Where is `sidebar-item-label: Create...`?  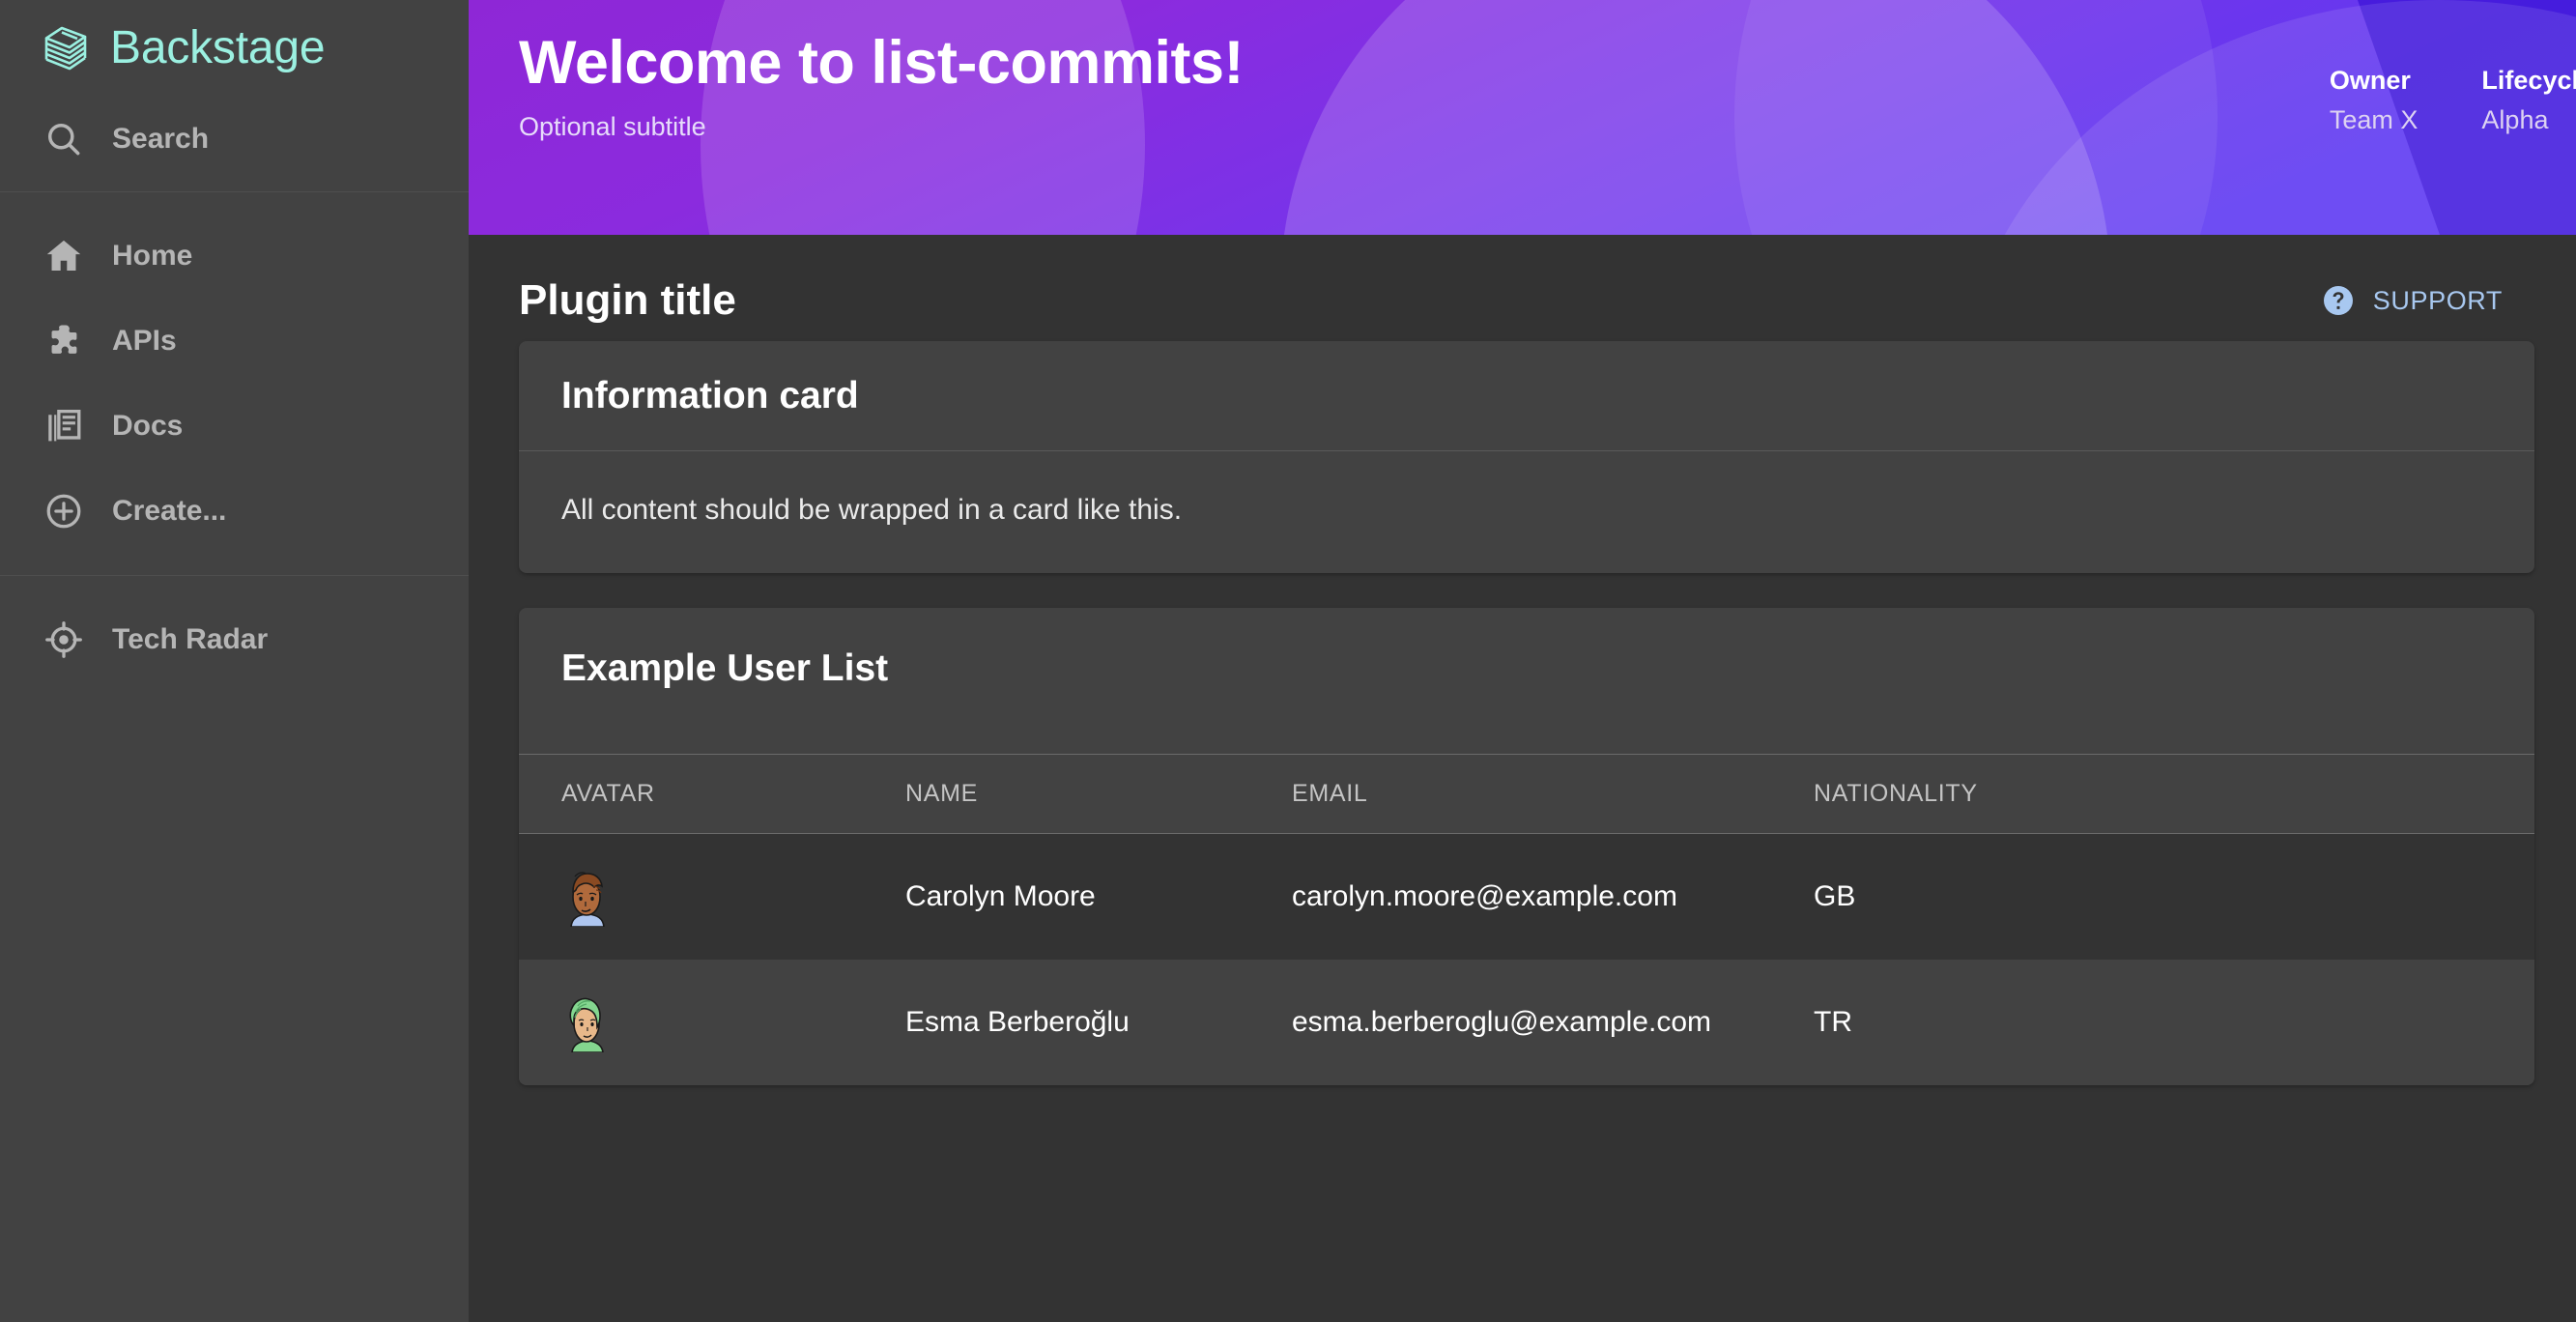
sidebar-item-label: Create... is located at coordinates (170, 511).